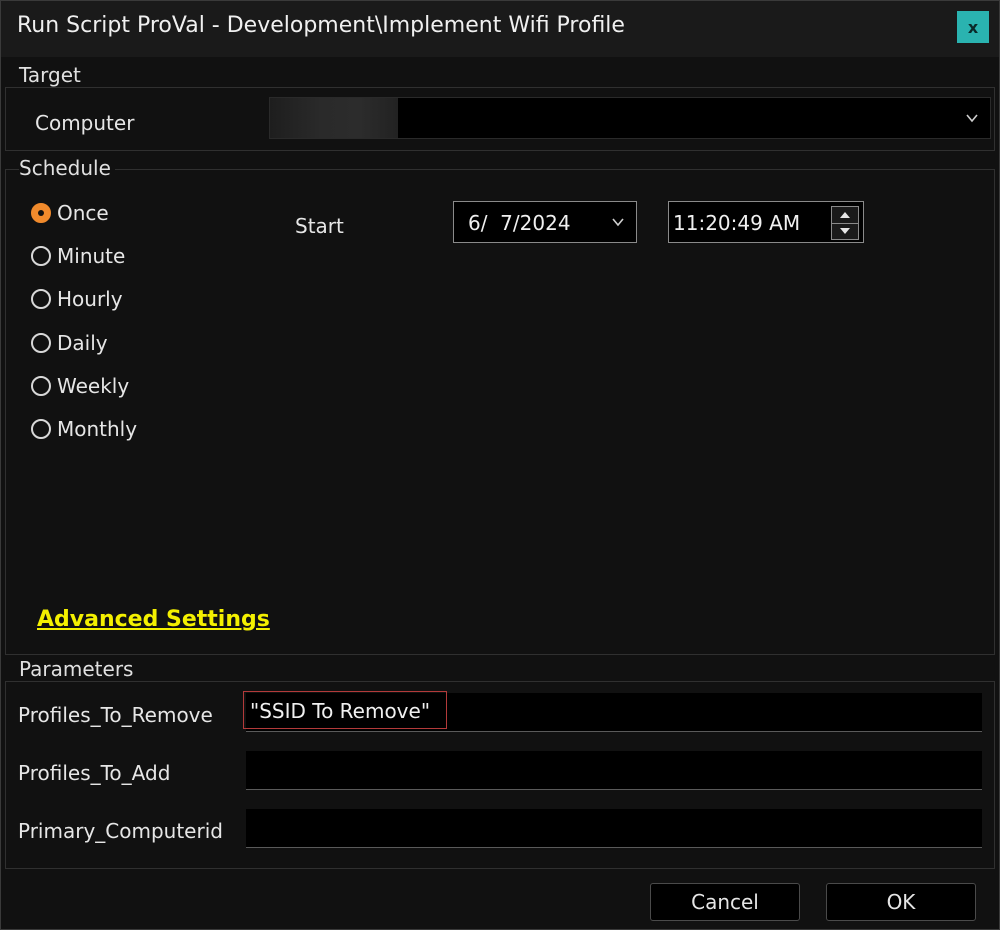 The width and height of the screenshot is (1000, 930). What do you see at coordinates (614, 770) in the screenshot?
I see `profiles-to-add-input` at bounding box center [614, 770].